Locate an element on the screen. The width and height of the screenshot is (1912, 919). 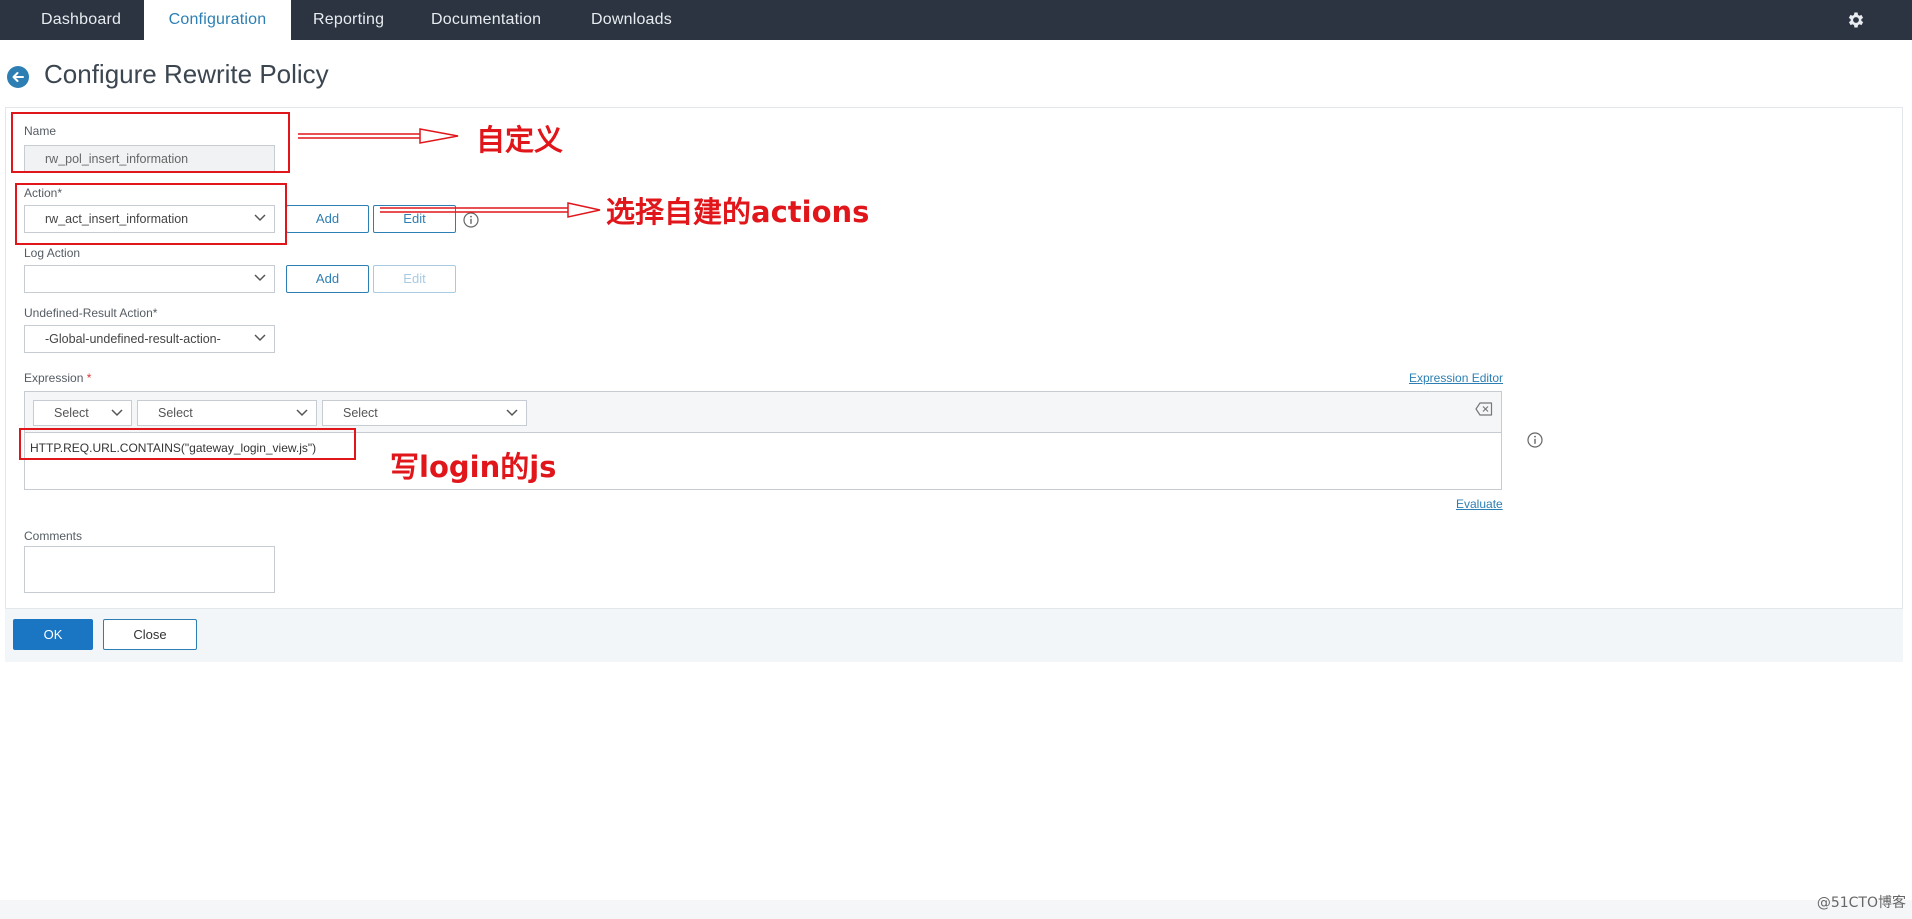
annotation-arrow-action is located at coordinates (490, 210).